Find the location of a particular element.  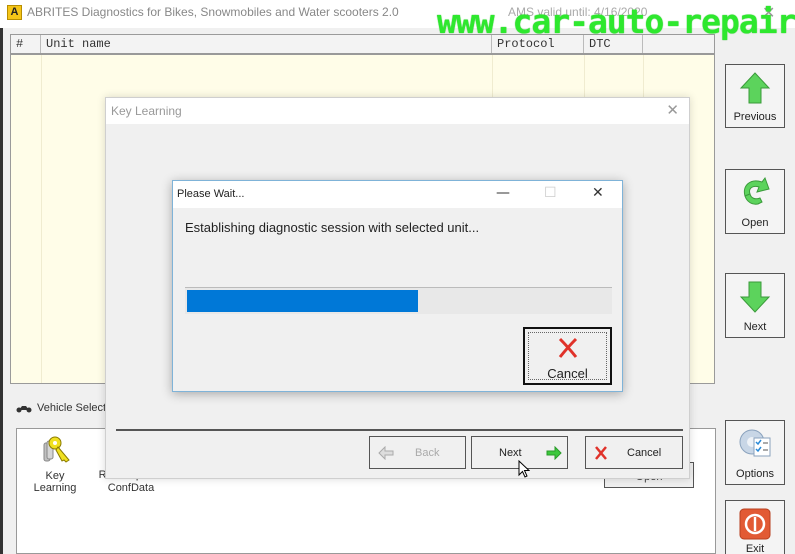

exit-button: Exit is located at coordinates (755, 527).